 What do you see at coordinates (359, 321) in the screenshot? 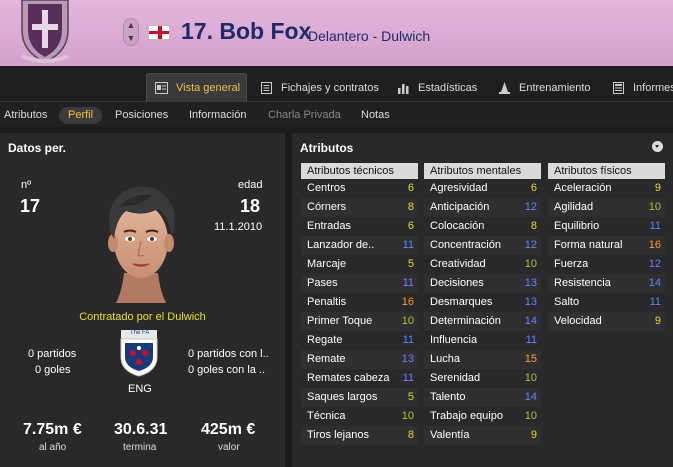
I see `attribute-row: Primer Toque 10` at bounding box center [359, 321].